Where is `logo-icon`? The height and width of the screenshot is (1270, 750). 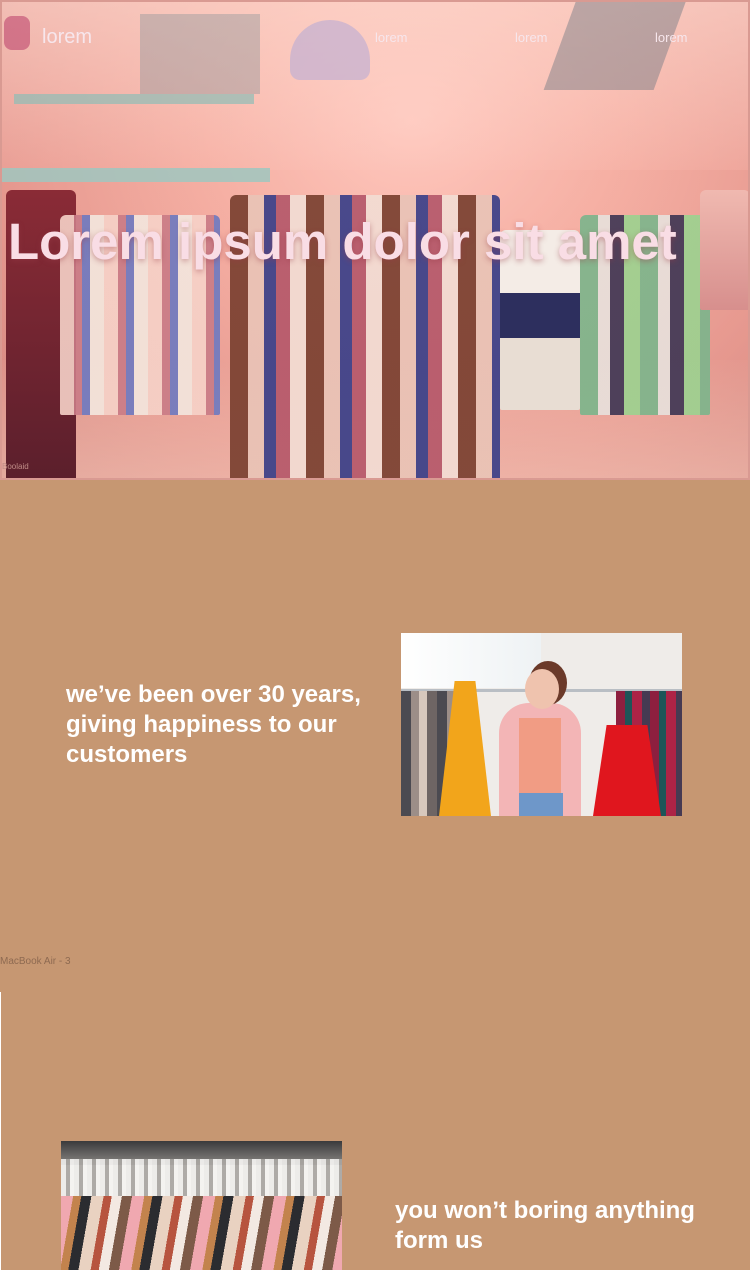 logo-icon is located at coordinates (17, 33).